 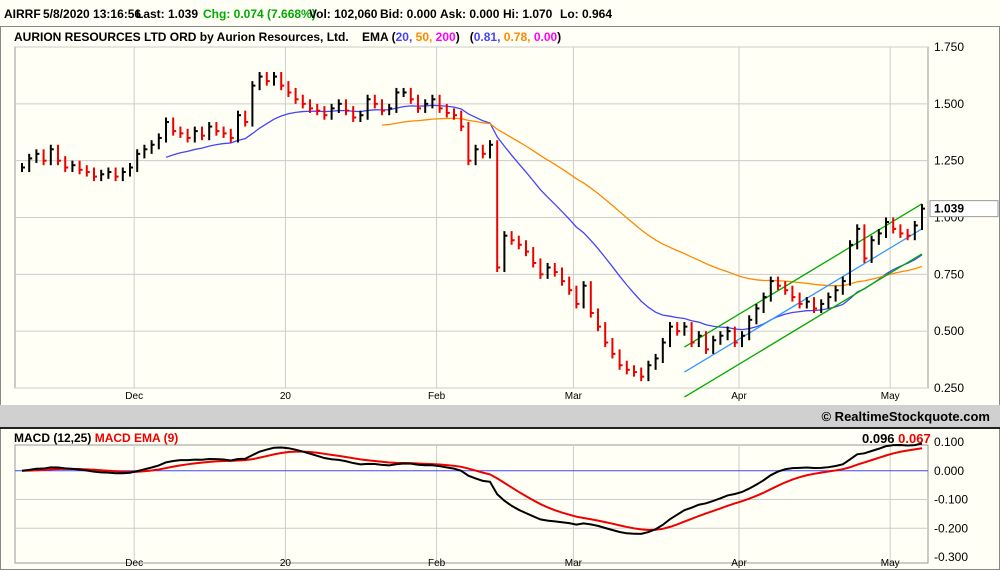 What do you see at coordinates (951, 500) in the screenshot?
I see `macd-tick-label: -0.100` at bounding box center [951, 500].